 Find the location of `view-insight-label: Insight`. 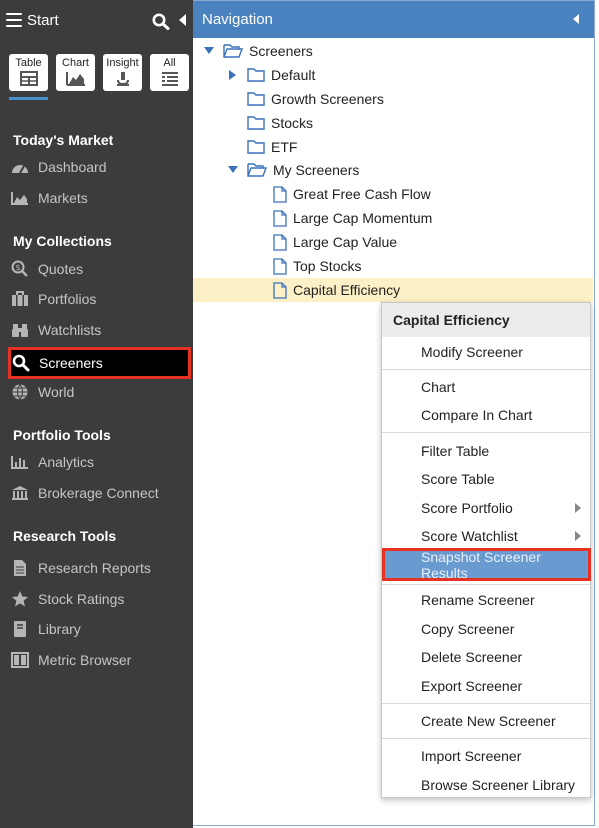

view-insight-label: Insight is located at coordinates (122, 63).